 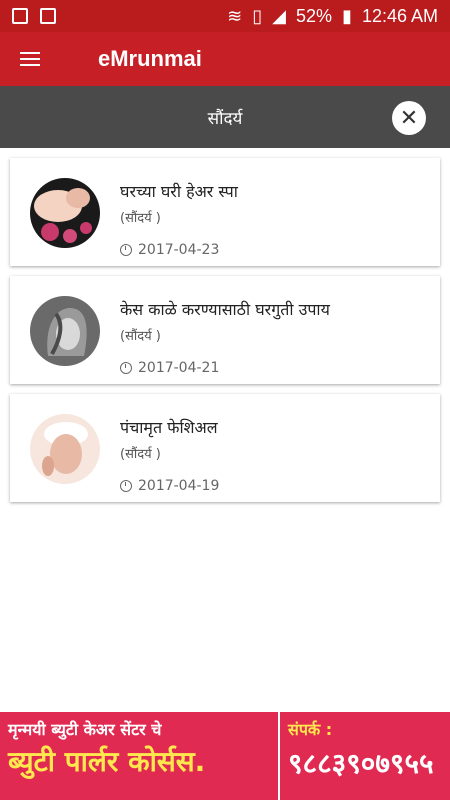 I want to click on wifi-icon: ≋, so click(x=235, y=15).